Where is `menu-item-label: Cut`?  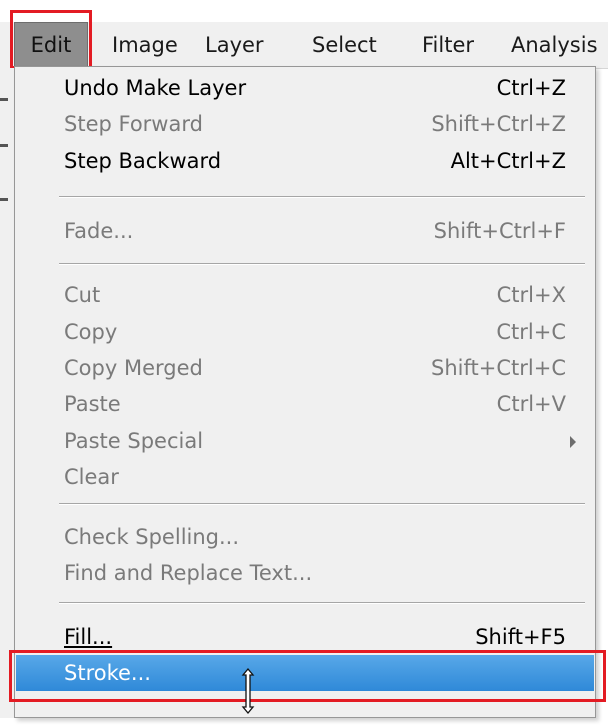
menu-item-label: Cut is located at coordinates (82, 295).